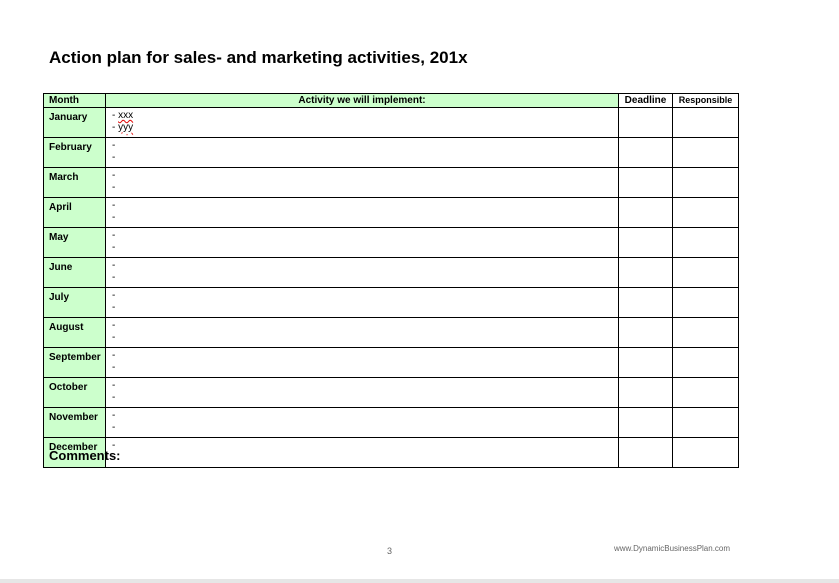 This screenshot has width=839, height=583. I want to click on table-row: February - -, so click(391, 152).